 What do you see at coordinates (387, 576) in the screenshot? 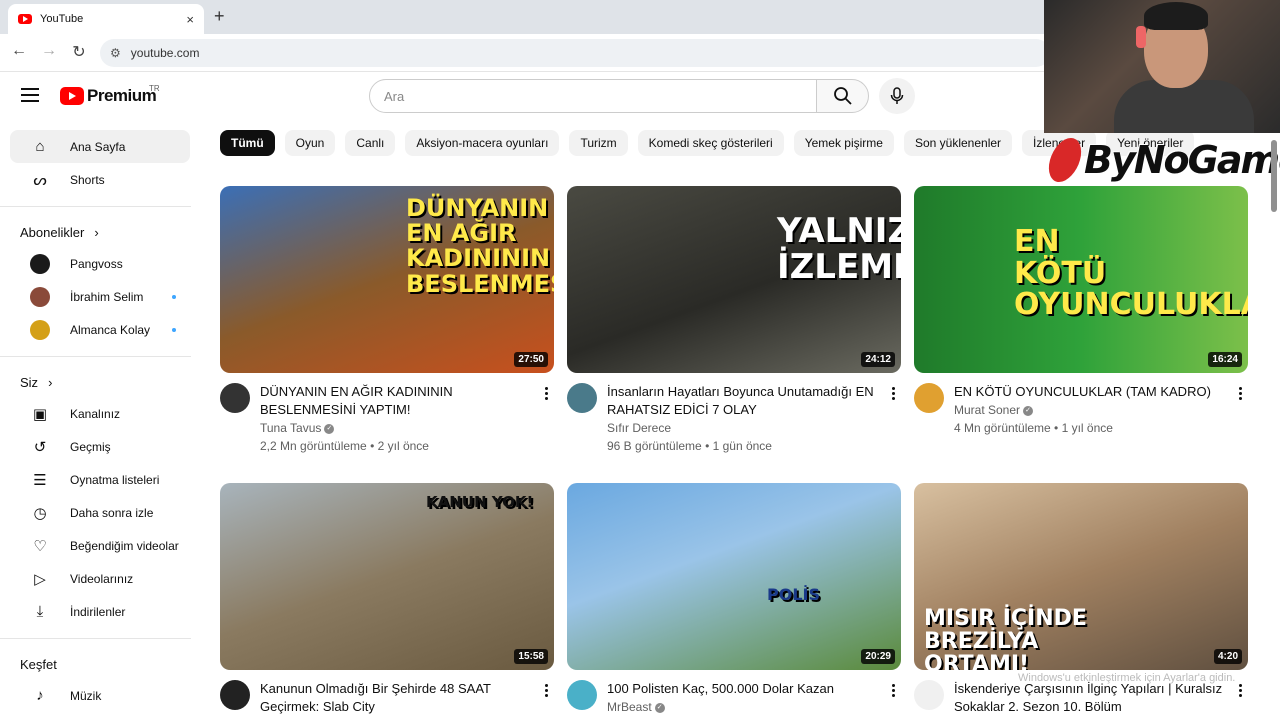
I see `video-thumbnail: KANUN YOK! 15:58` at bounding box center [387, 576].